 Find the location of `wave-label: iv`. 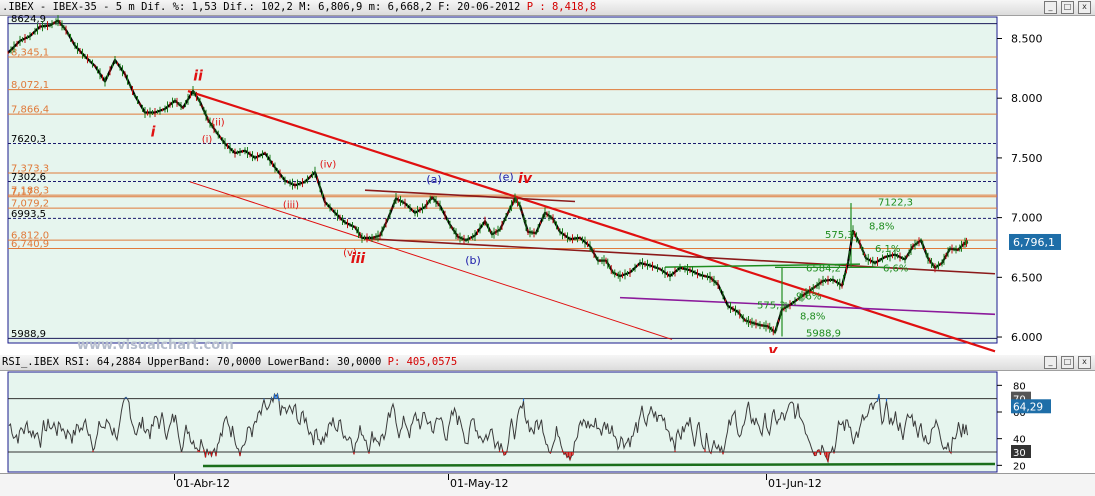

wave-label: iv is located at coordinates (525, 179).